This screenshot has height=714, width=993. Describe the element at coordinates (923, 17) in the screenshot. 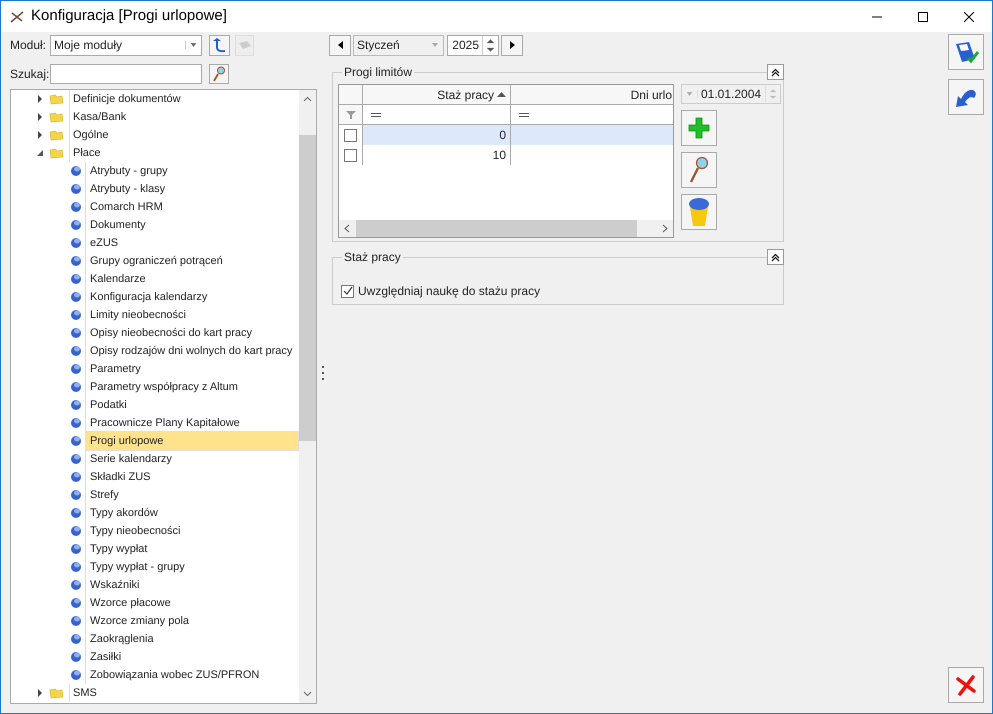

I see `maximize-icon` at that location.